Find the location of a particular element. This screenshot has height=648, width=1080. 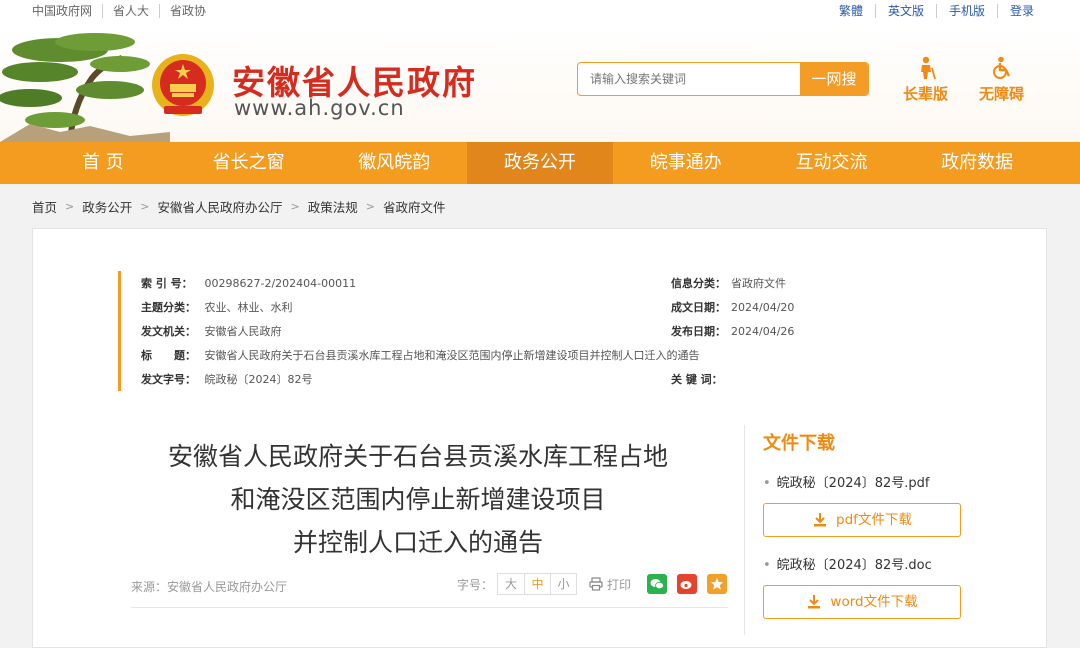

meta-issuer-value: 安徽省人民政府 is located at coordinates (243, 331).